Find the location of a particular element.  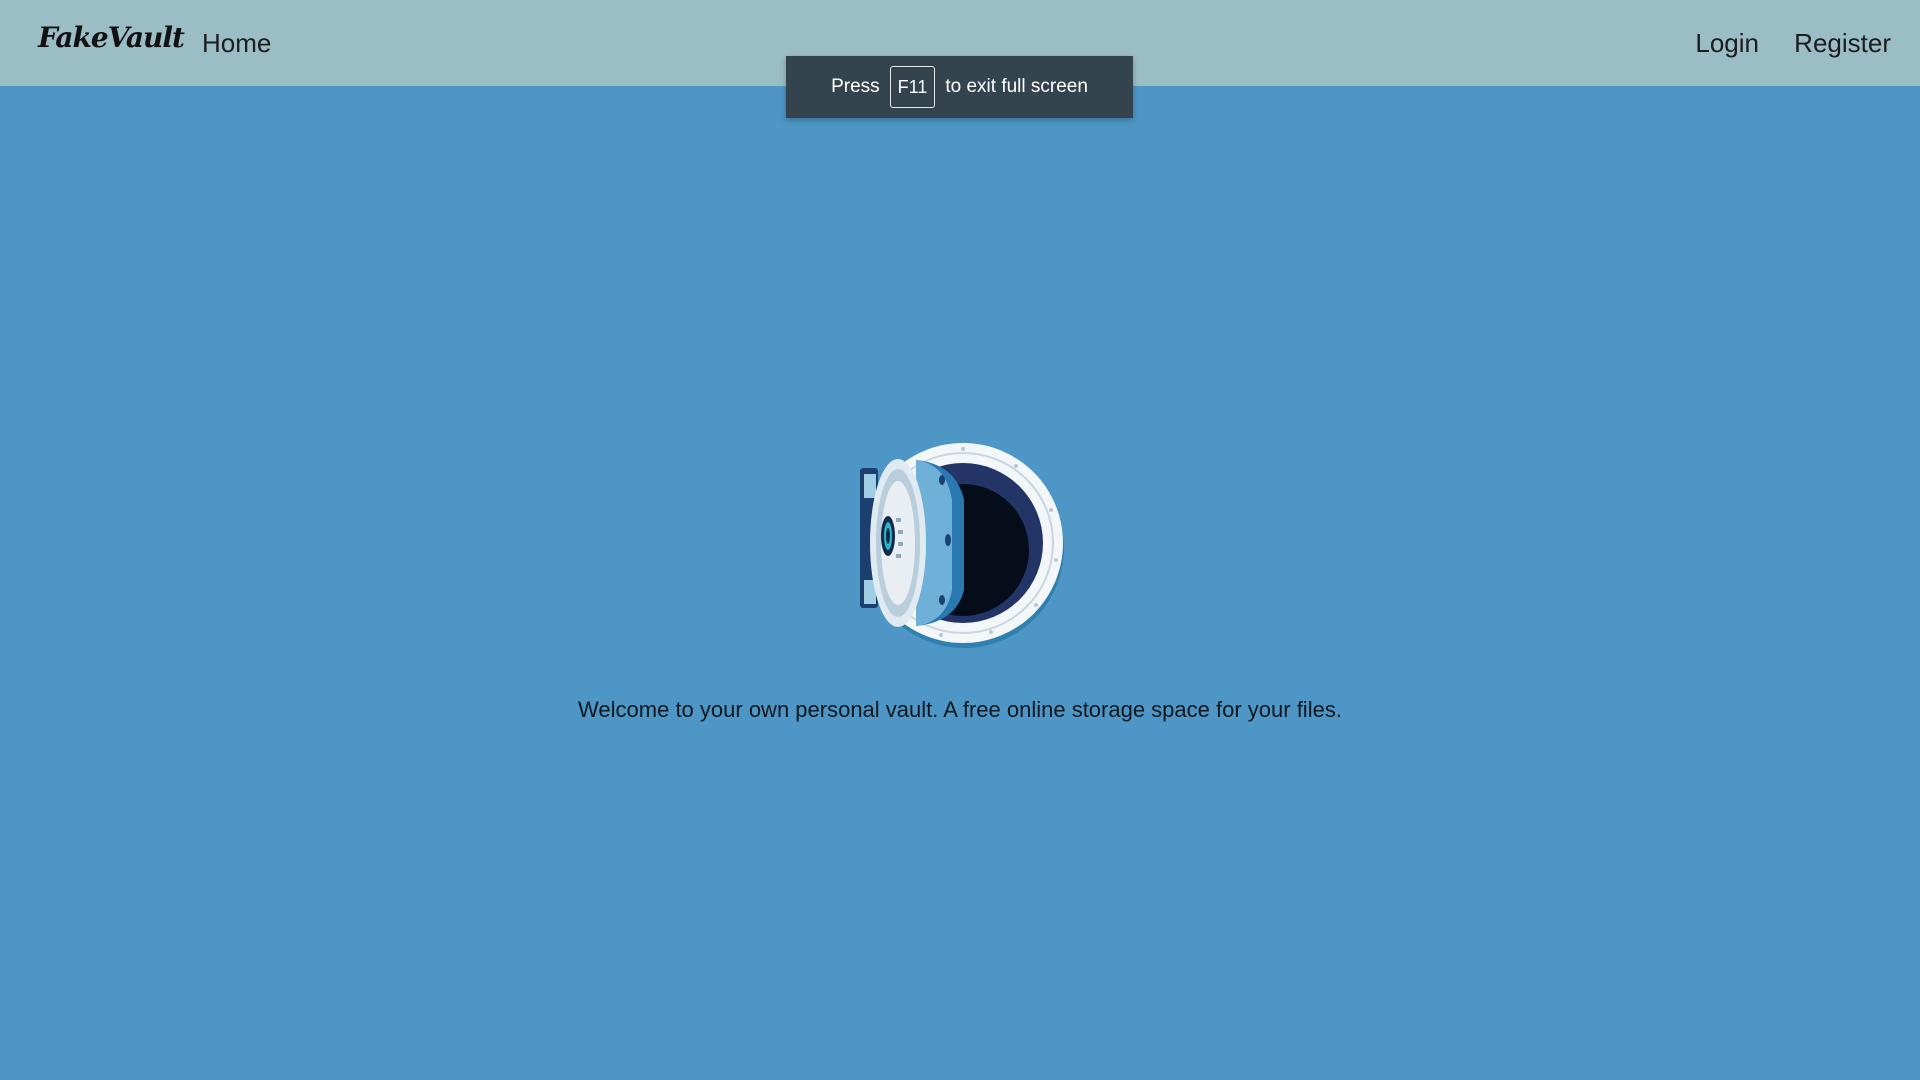

nav-login-link: Login is located at coordinates (1727, 43).